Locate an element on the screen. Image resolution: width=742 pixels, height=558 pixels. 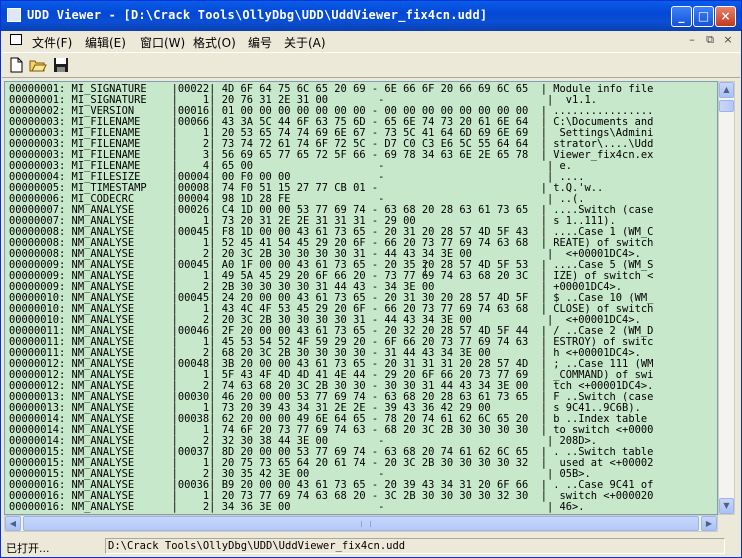
menu-edit: 编辑(E) is located at coordinates (105, 42).